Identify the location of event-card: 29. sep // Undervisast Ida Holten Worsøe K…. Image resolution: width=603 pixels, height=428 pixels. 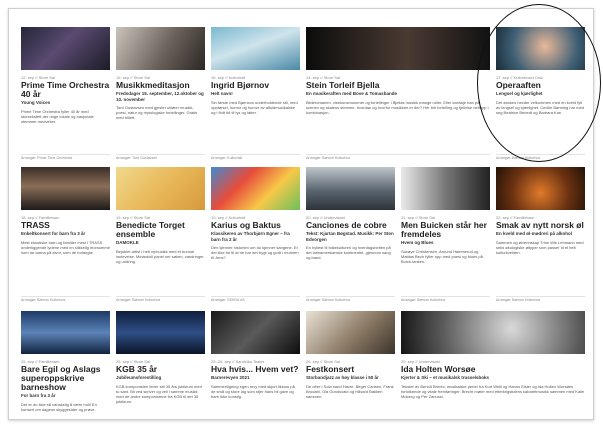
(493, 361).